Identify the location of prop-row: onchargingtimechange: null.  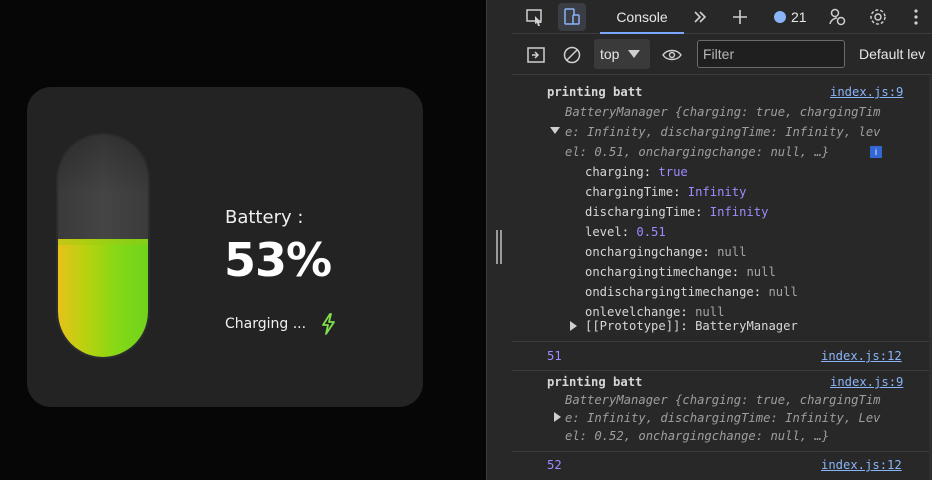
(680, 272).